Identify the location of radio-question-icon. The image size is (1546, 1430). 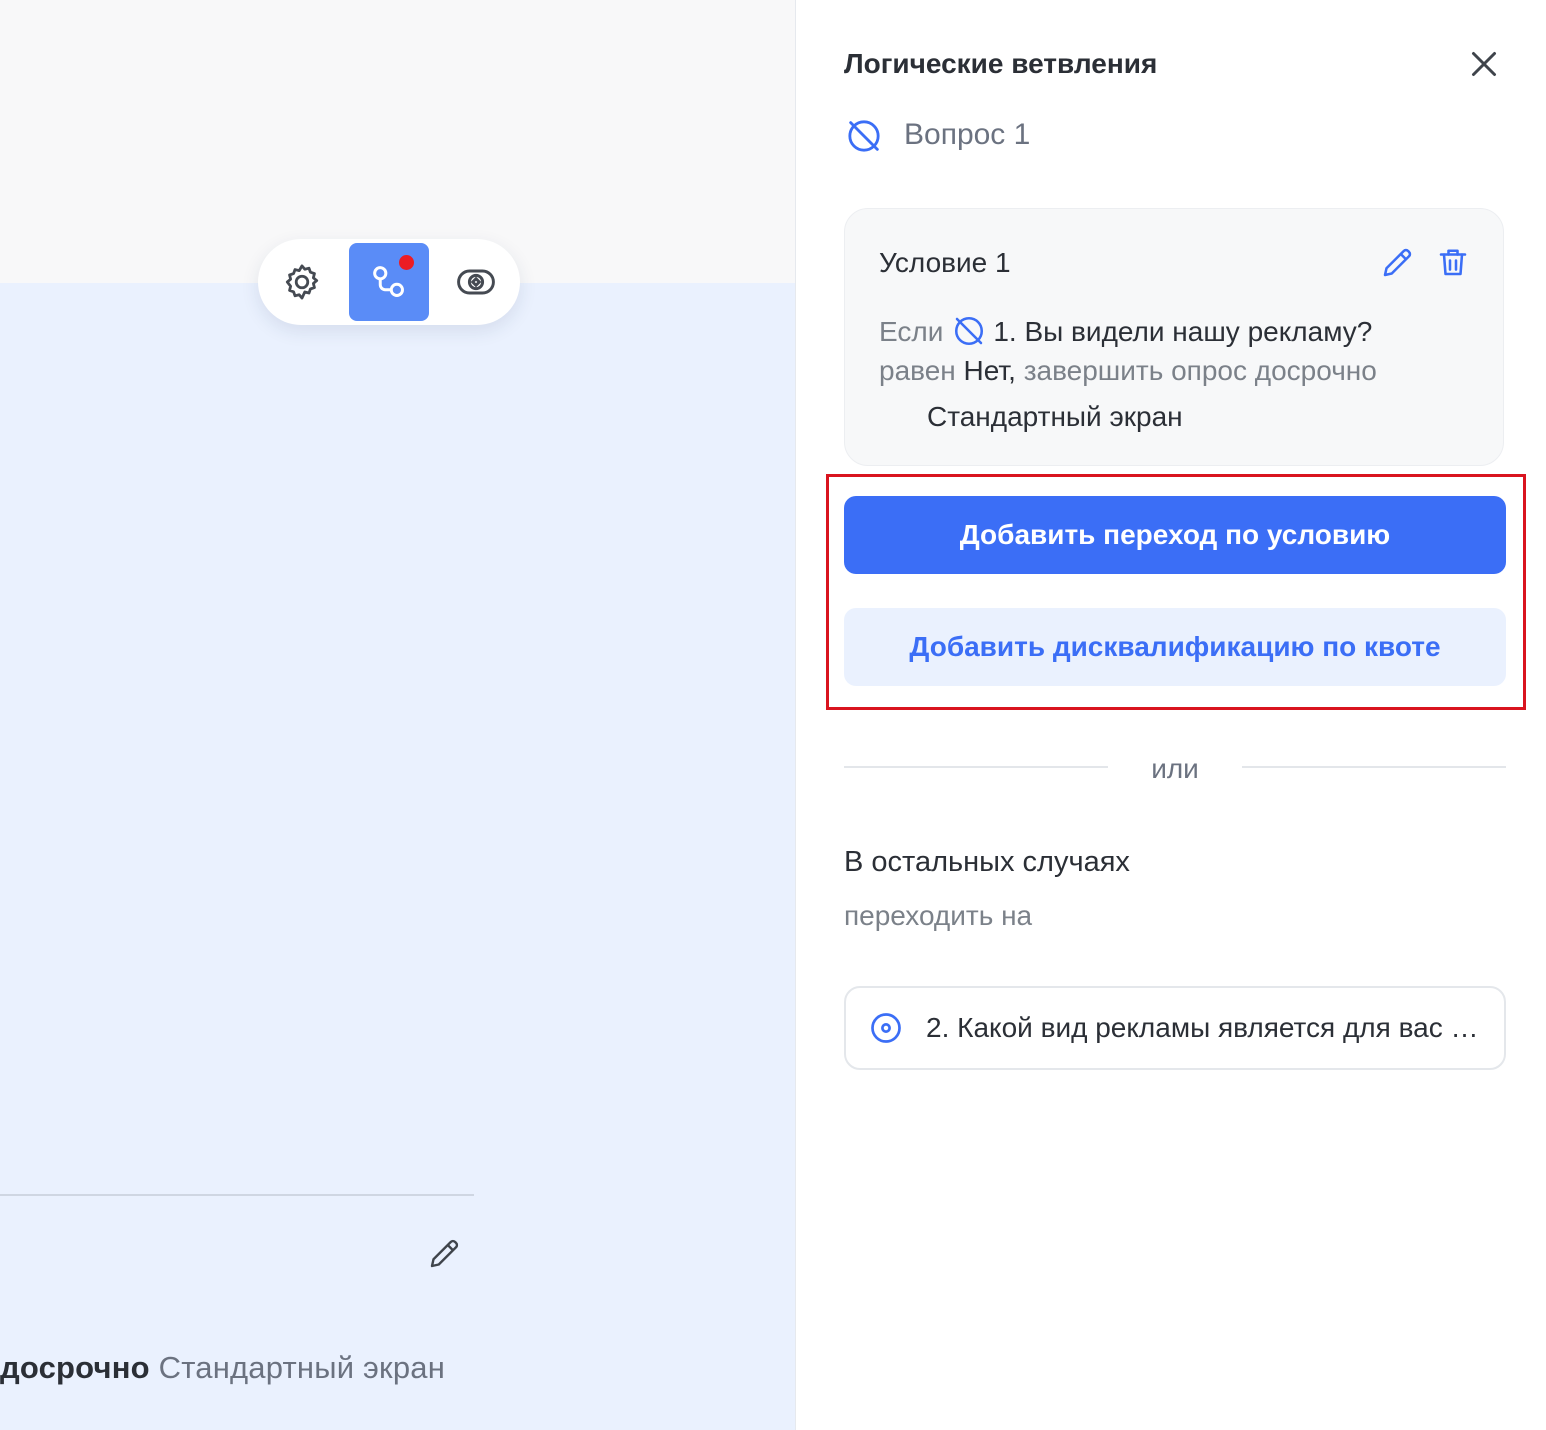
(886, 1028).